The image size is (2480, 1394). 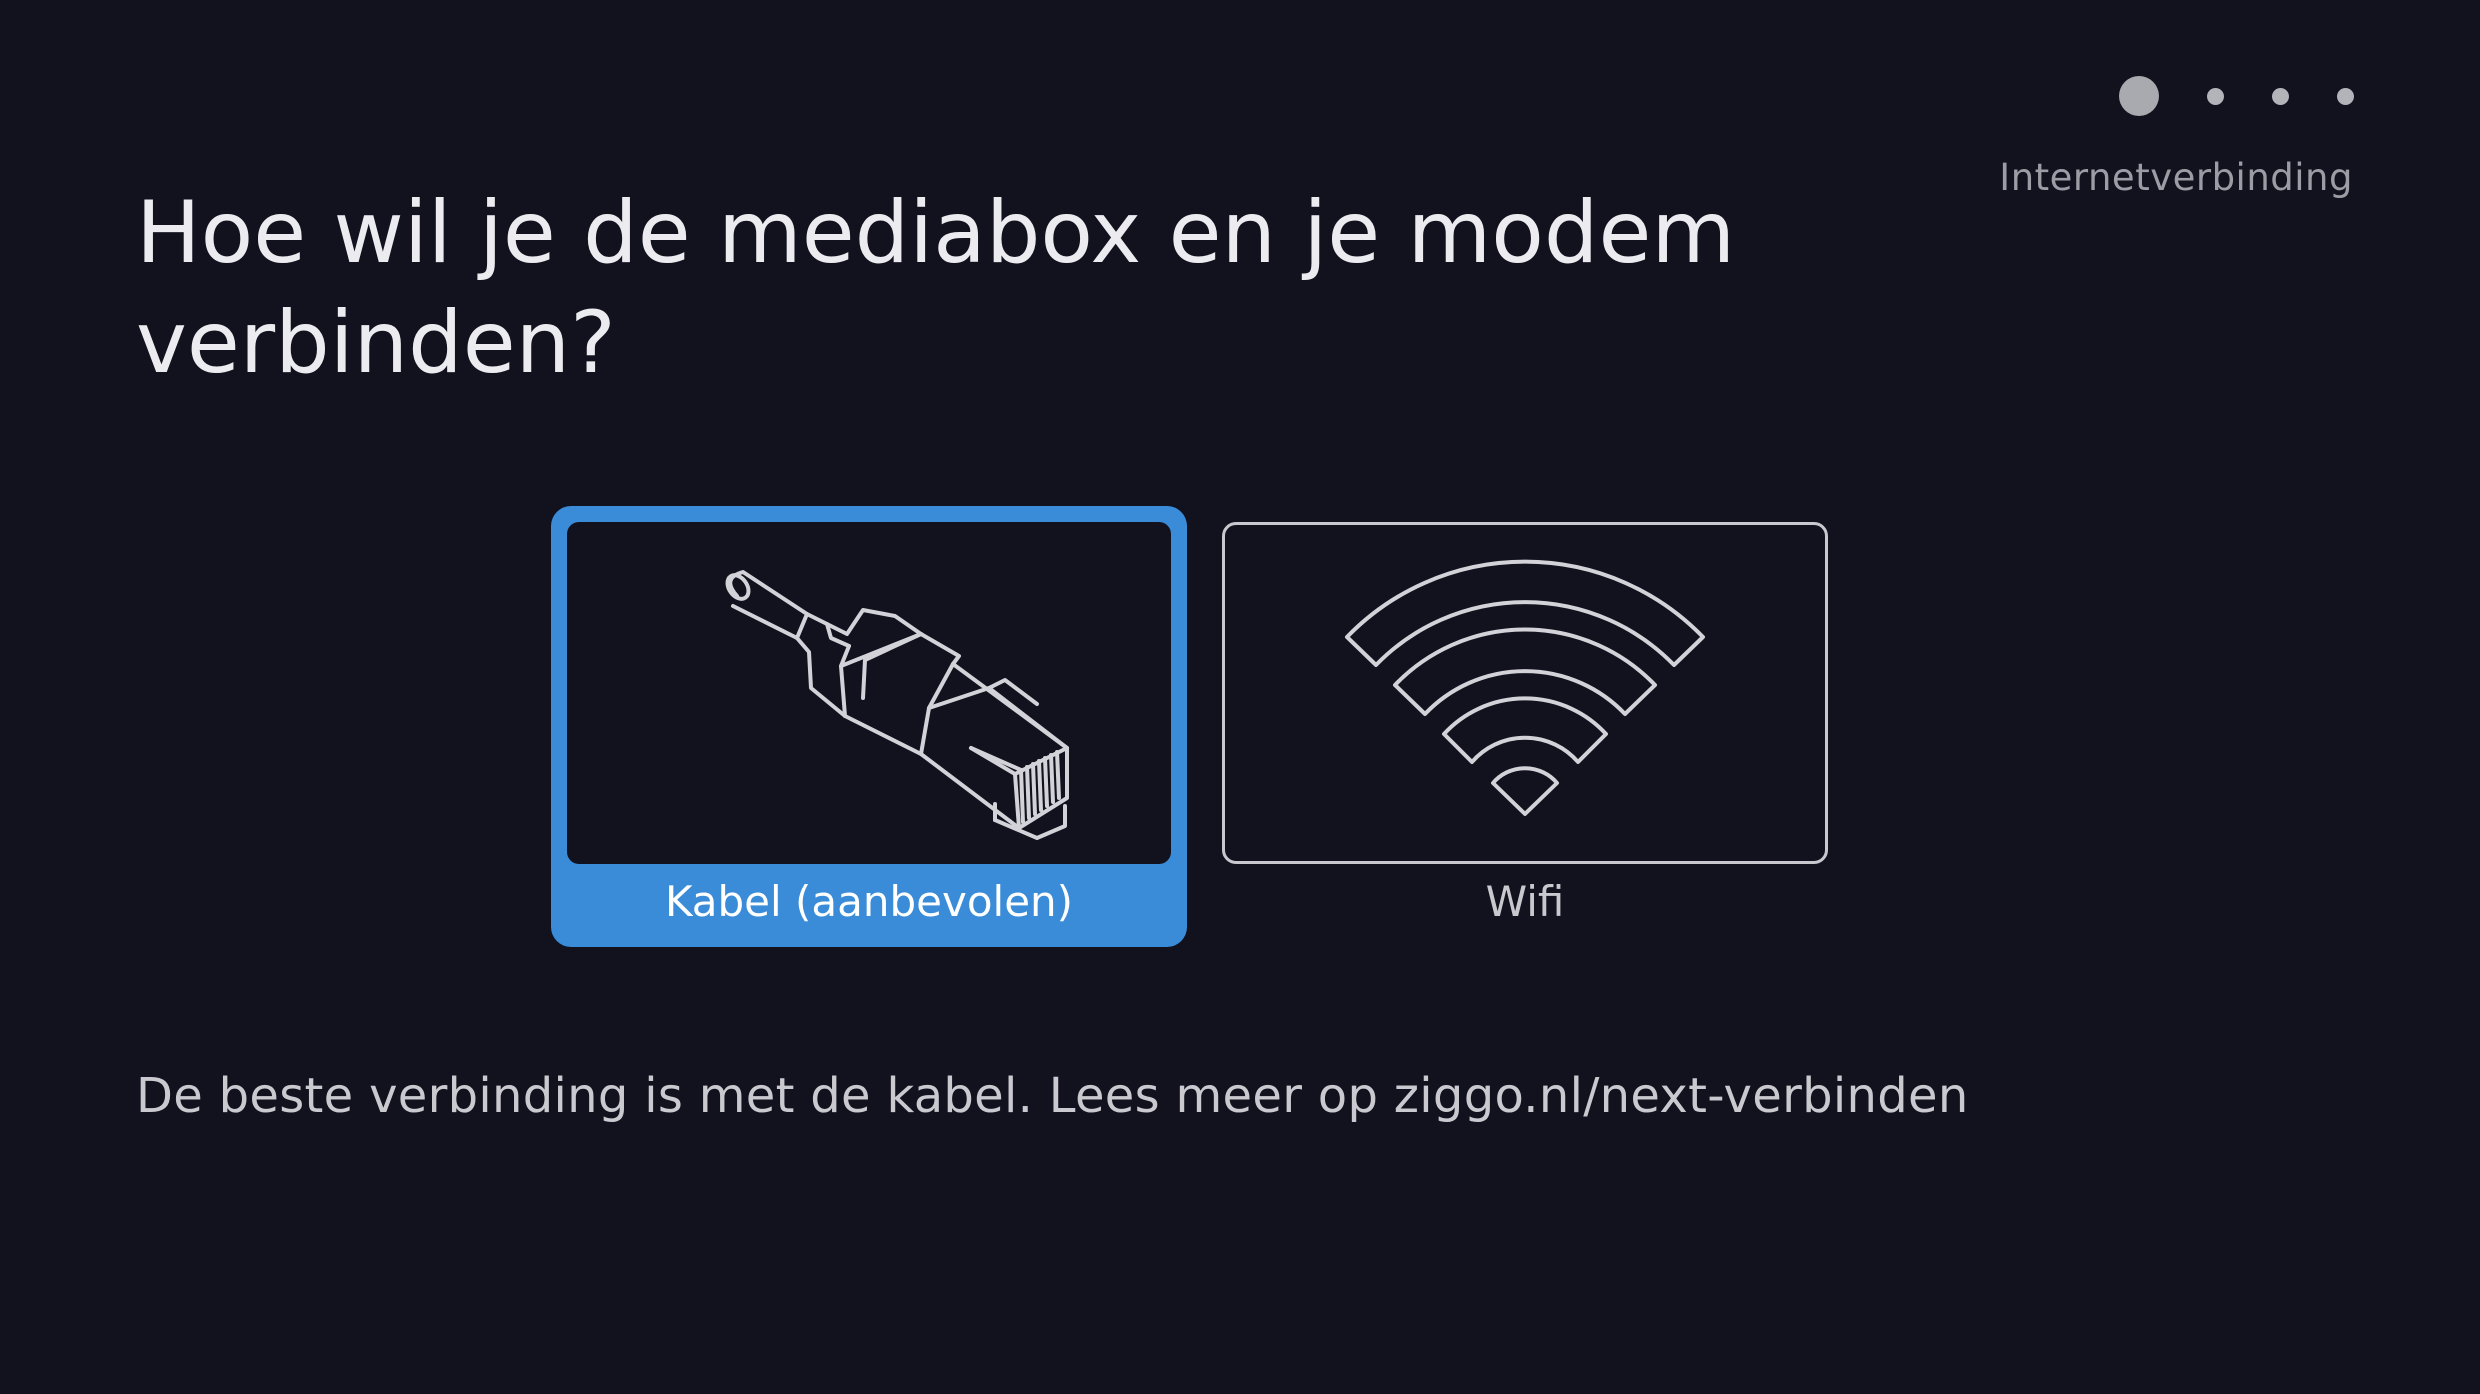 What do you see at coordinates (2139, 96) in the screenshot?
I see `step-dot-current` at bounding box center [2139, 96].